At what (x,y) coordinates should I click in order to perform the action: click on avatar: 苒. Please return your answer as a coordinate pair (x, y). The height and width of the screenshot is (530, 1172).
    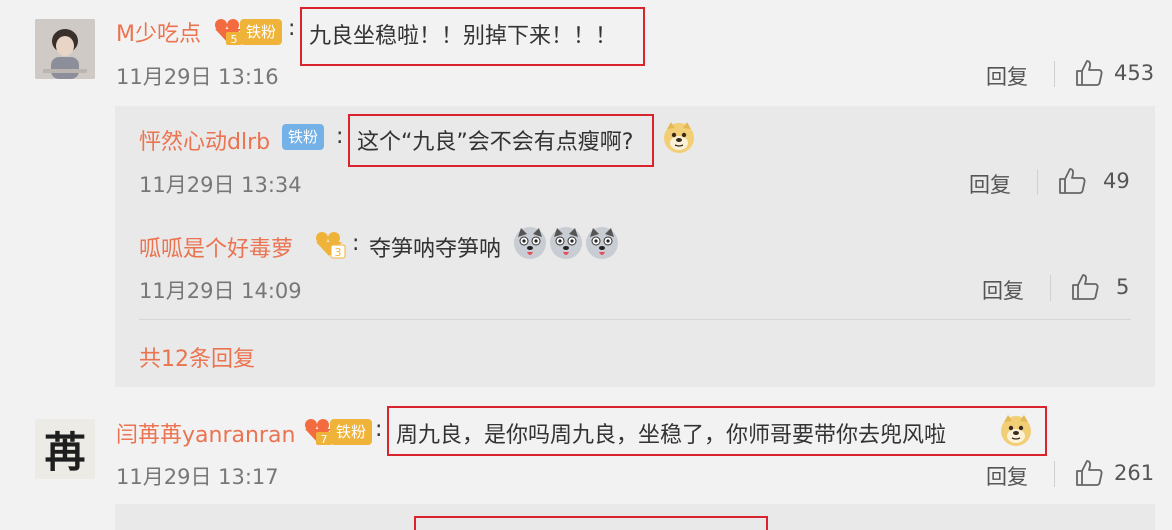
    Looking at the image, I should click on (65, 449).